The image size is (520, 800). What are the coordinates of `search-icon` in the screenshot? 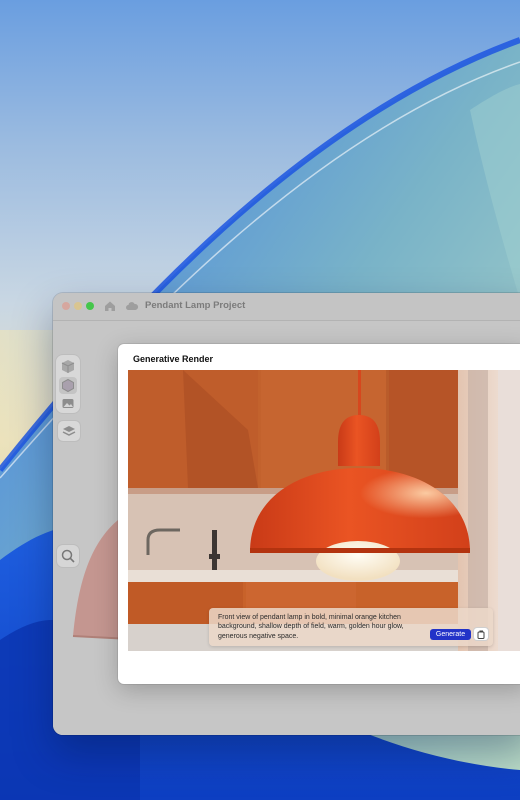 It's located at (68, 556).